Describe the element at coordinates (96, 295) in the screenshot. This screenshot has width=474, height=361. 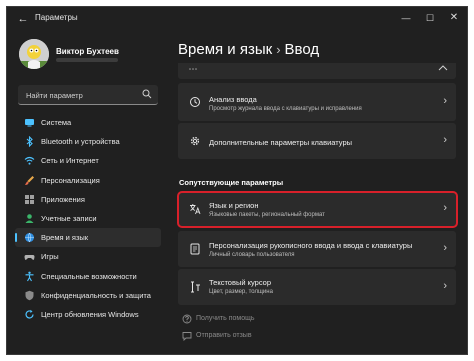
I see `sidebar-item-label: Конфиденциальность и защита` at that location.